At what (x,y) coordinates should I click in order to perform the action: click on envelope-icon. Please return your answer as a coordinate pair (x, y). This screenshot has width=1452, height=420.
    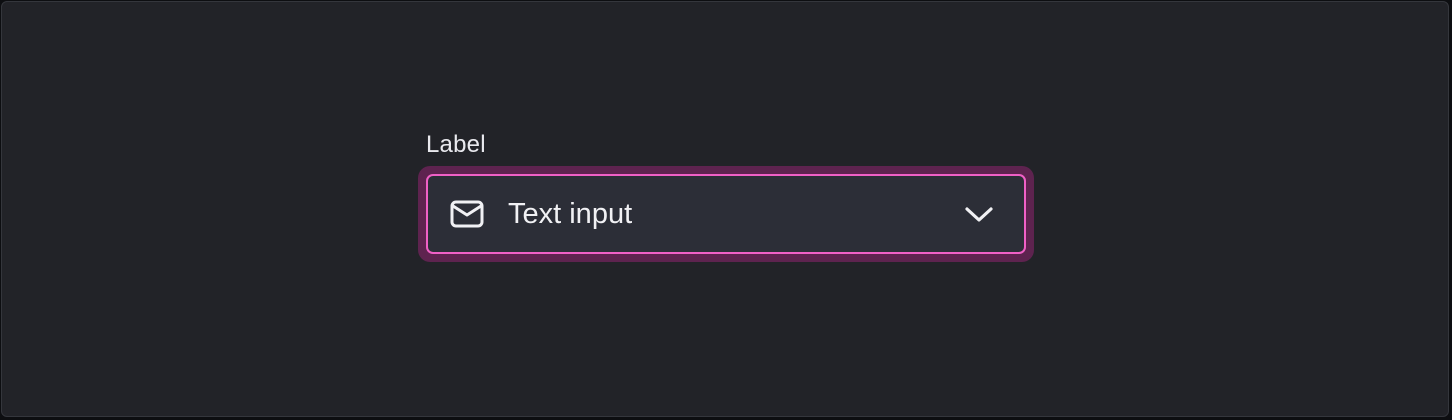
    Looking at the image, I should click on (467, 214).